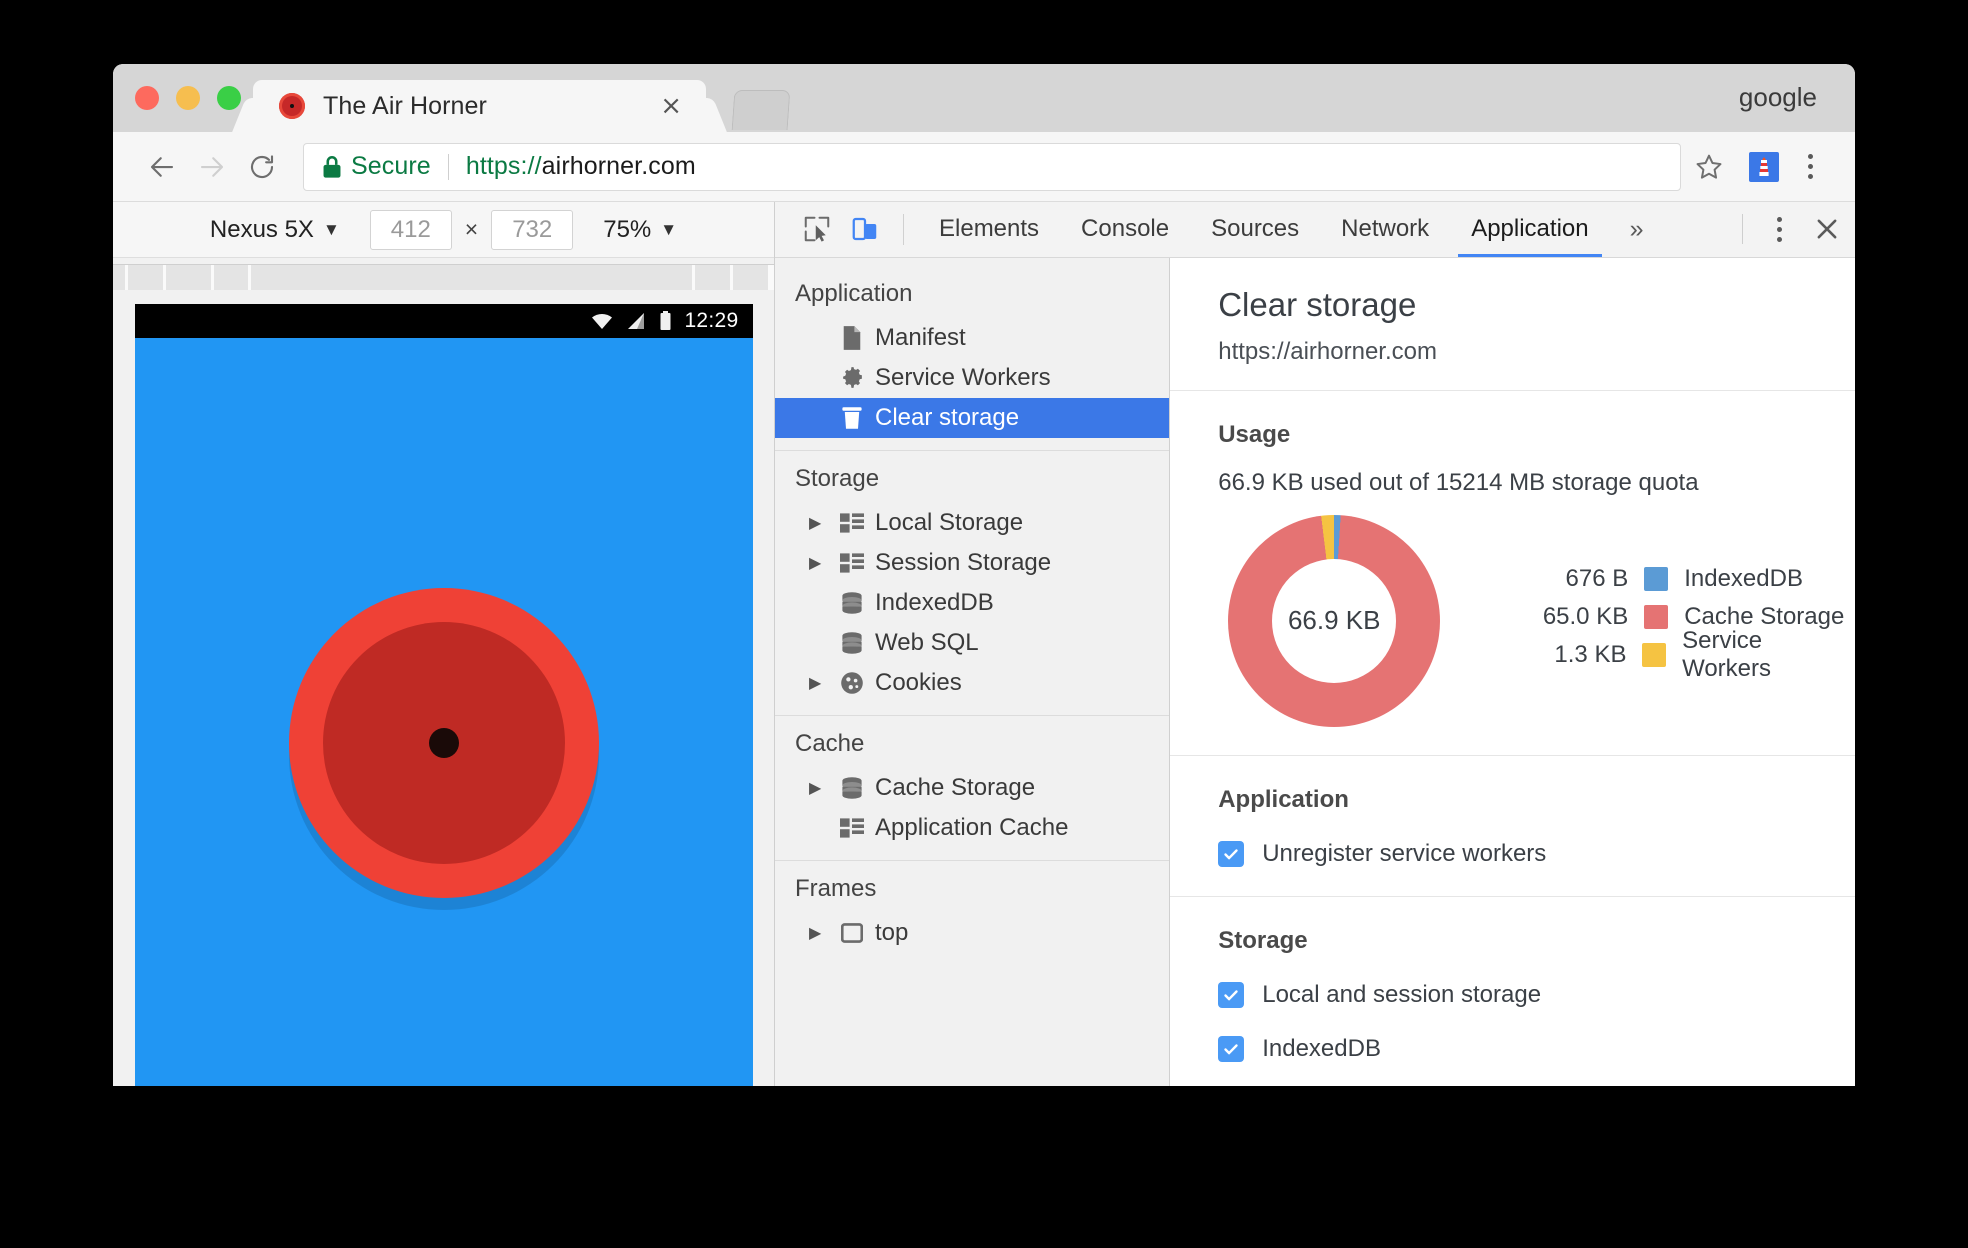 The height and width of the screenshot is (1248, 1968). I want to click on sidebar-item-label: Manifest, so click(920, 337).